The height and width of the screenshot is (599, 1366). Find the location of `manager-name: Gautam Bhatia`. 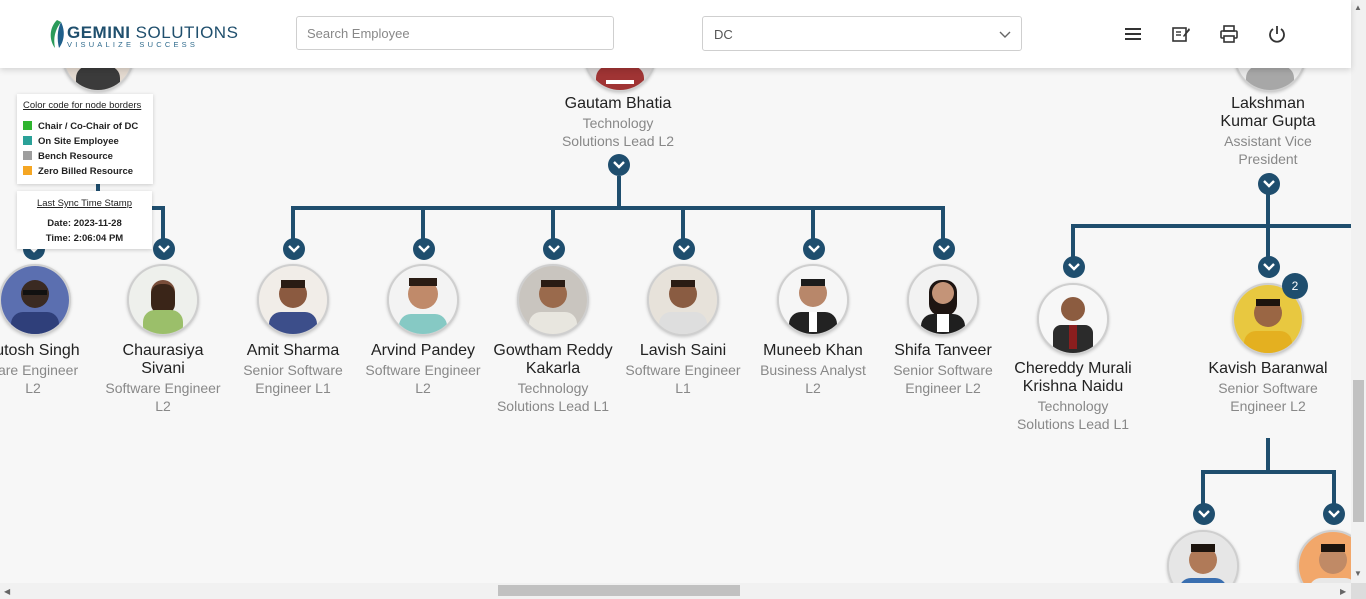

manager-name: Gautam Bhatia is located at coordinates (618, 104).